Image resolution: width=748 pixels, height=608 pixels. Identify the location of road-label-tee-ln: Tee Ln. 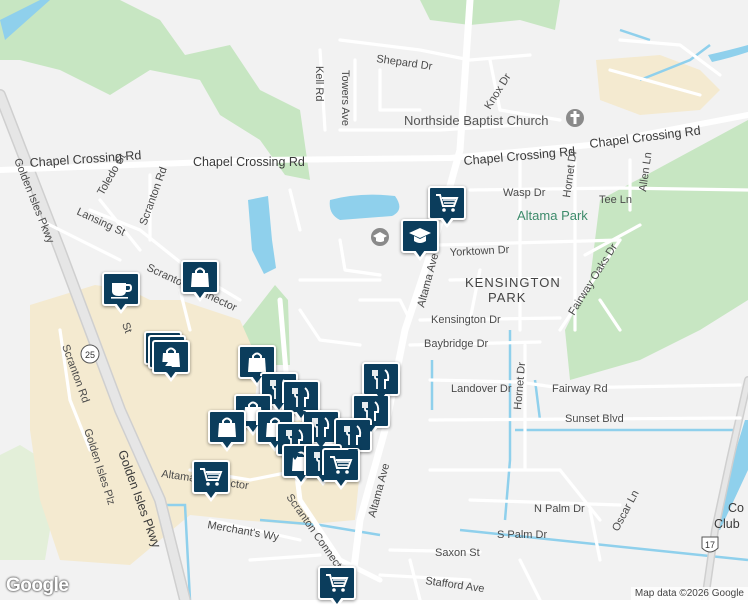
(615, 200).